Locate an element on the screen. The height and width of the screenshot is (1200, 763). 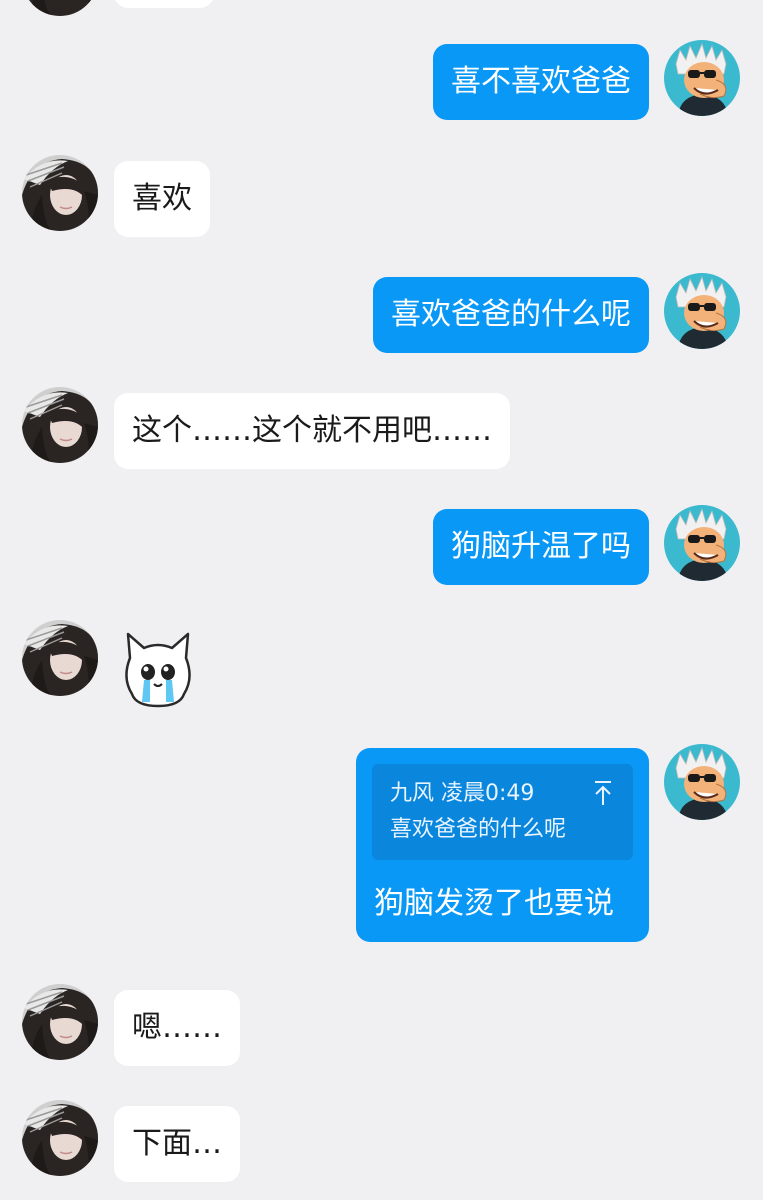
quoted-time: 凌晨0:49 is located at coordinates (488, 793).